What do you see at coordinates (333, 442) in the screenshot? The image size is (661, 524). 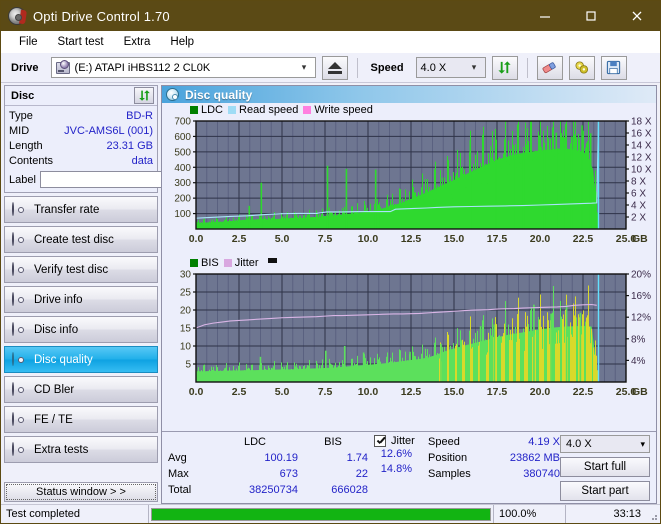 I see `stats-header-bis: BIS` at bounding box center [333, 442].